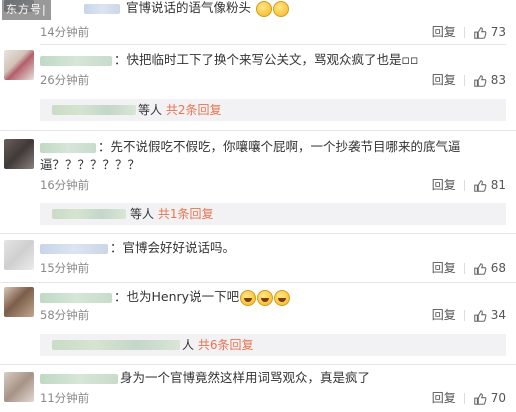  What do you see at coordinates (179, 247) in the screenshot?
I see `comment-text: 官博会好好说话吗。` at bounding box center [179, 247].